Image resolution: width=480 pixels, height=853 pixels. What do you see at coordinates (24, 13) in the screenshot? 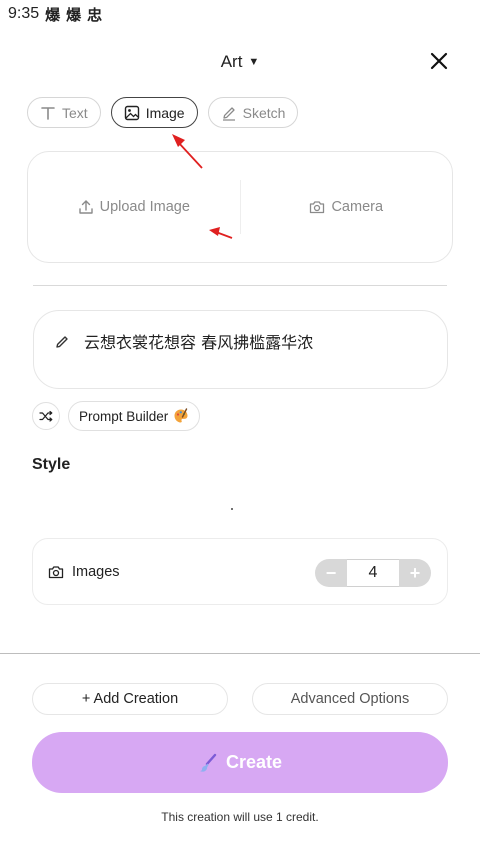
I see `status-time: 9:35` at bounding box center [24, 13].